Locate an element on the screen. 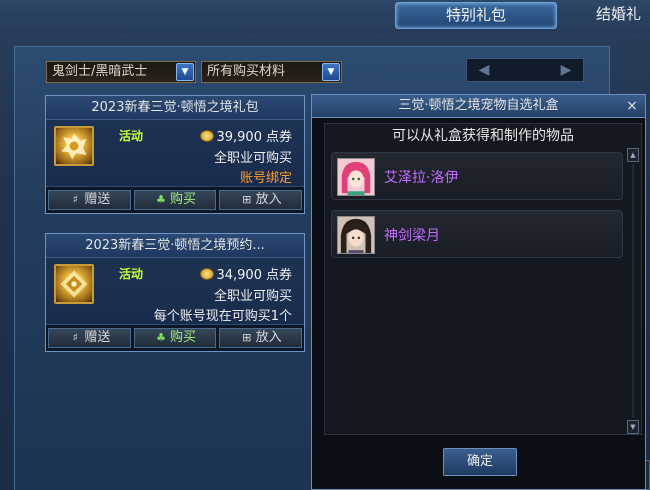 Image resolution: width=650 pixels, height=490 pixels. purchase-limit: 每个账号现在可购买1个 is located at coordinates (222, 316).